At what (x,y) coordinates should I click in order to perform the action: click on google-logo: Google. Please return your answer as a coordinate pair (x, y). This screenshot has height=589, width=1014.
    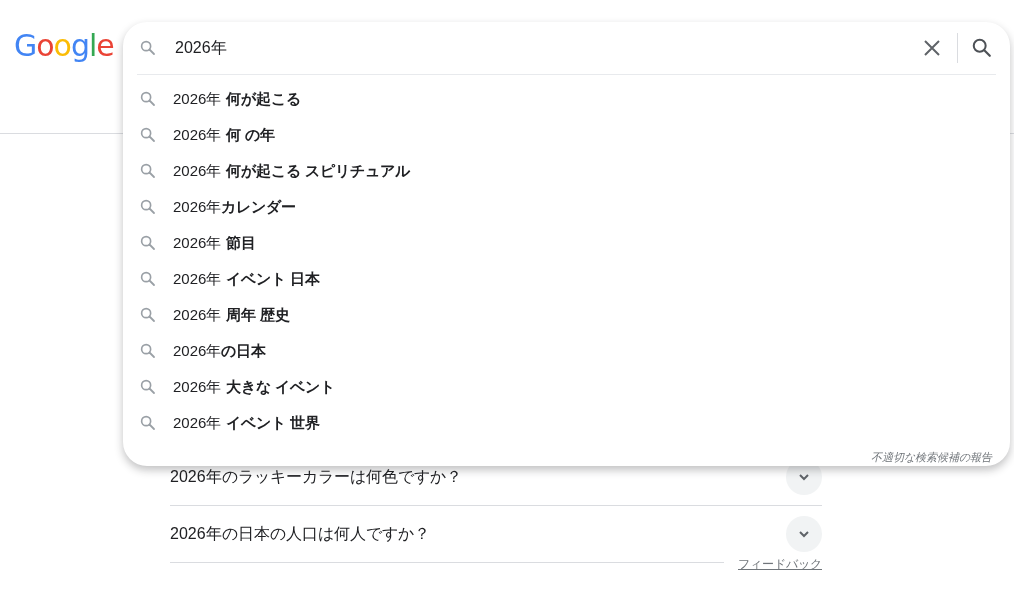
    Looking at the image, I should click on (64, 46).